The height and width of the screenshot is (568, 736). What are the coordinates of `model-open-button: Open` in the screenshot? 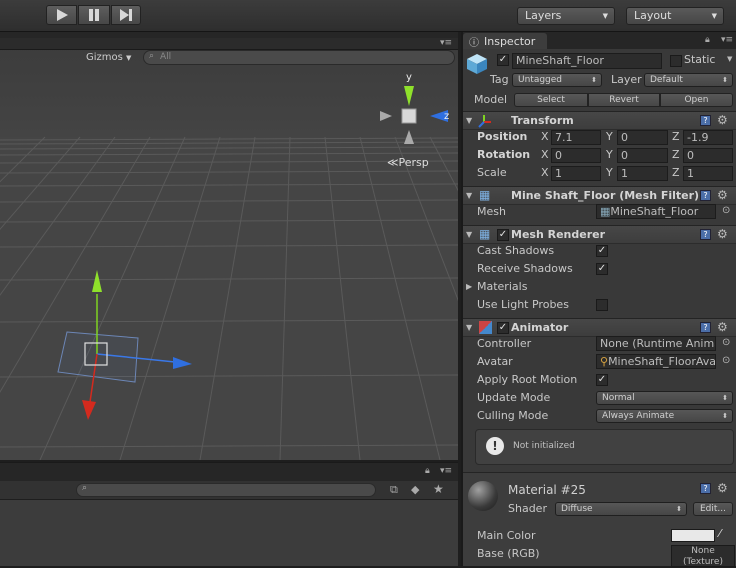 It's located at (696, 100).